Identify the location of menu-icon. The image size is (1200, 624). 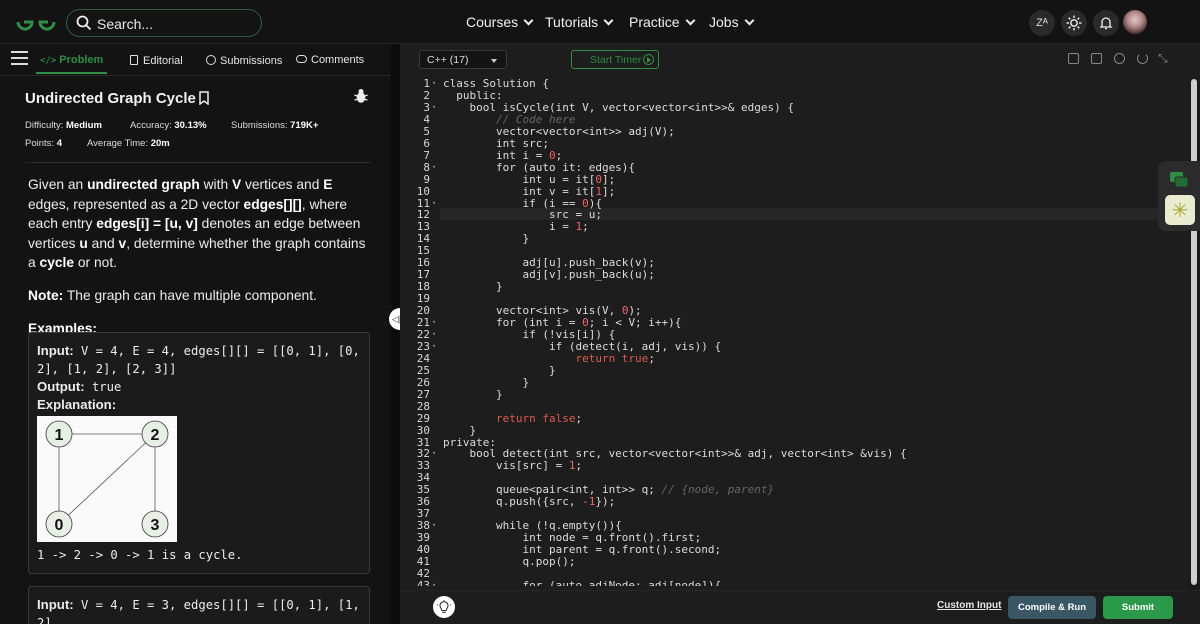
(19, 58).